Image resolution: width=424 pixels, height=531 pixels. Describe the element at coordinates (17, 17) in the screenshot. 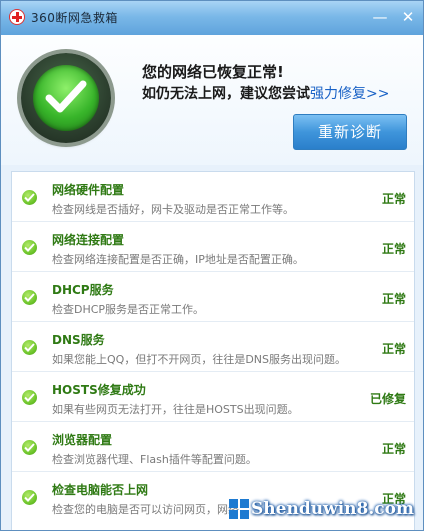

I see `app-logo-icon` at that location.